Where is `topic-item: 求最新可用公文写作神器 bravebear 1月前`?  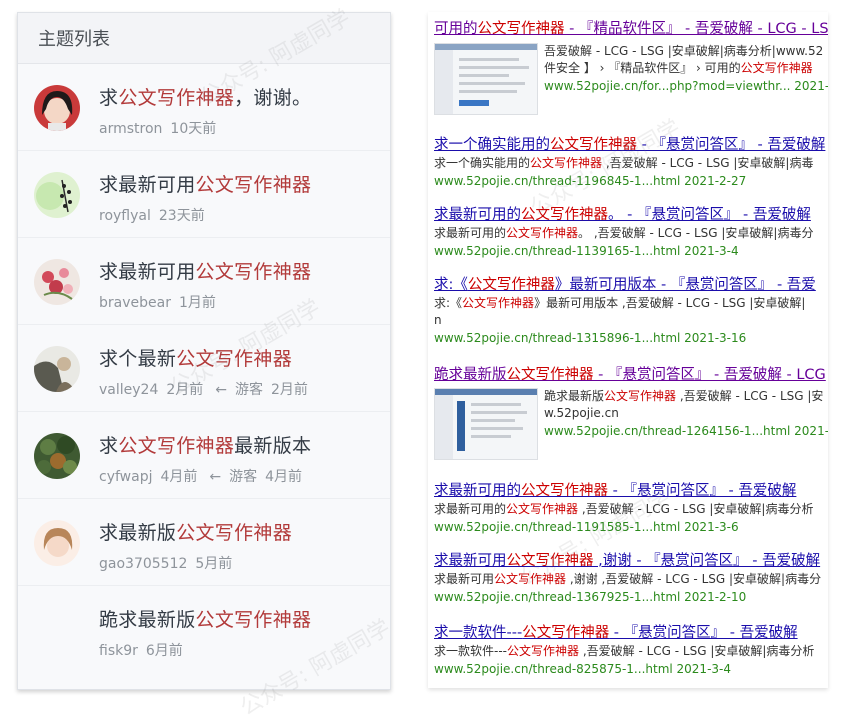
topic-item: 求最新可用公文写作神器 bravebear 1月前 is located at coordinates (204, 281).